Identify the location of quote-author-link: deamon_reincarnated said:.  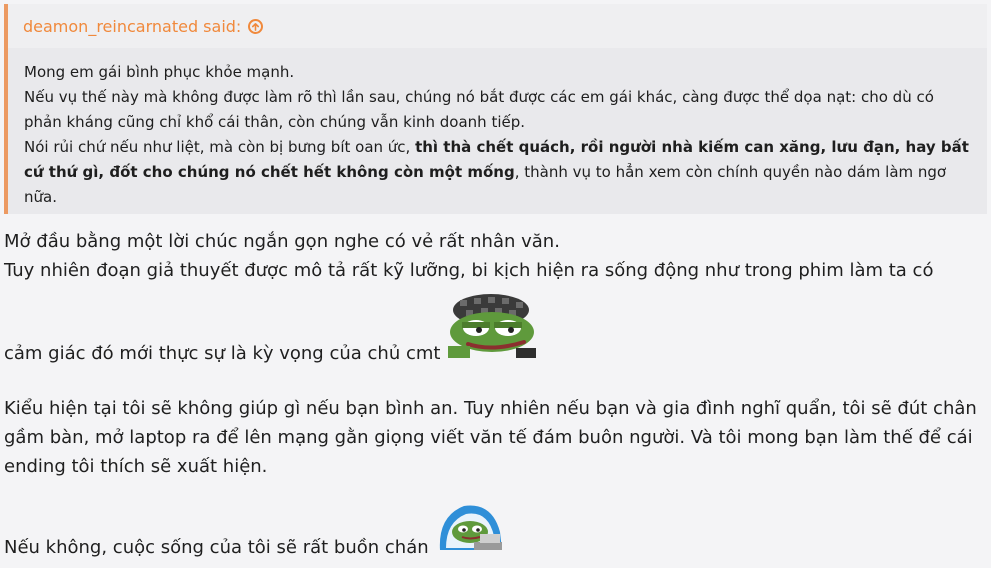
(132, 26).